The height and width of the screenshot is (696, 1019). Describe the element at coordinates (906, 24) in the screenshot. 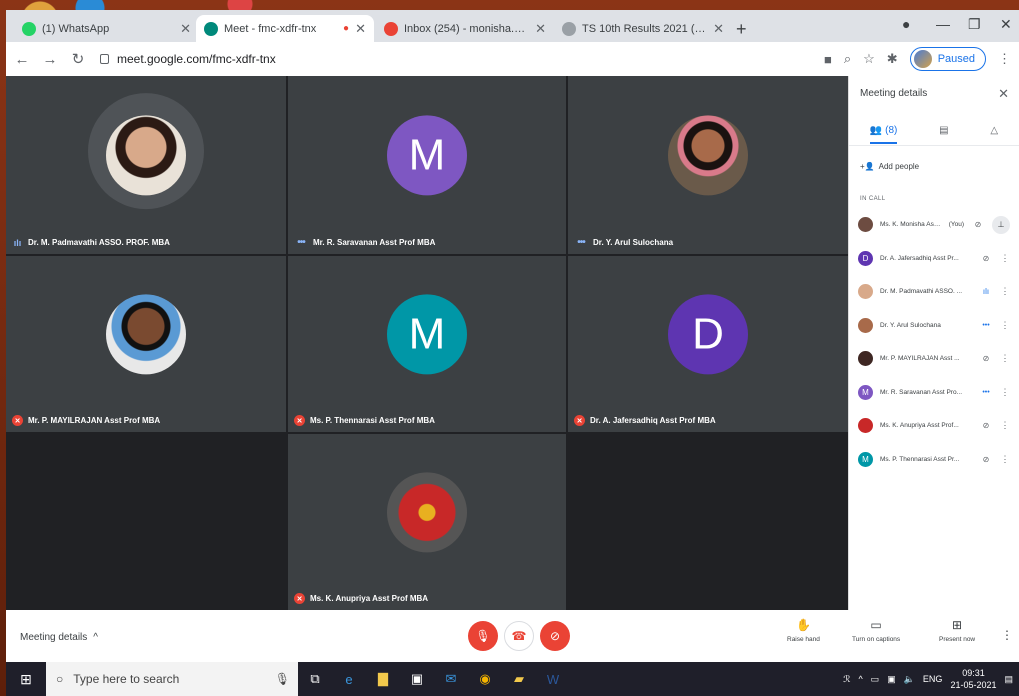

I see `profile-icon: ●` at that location.